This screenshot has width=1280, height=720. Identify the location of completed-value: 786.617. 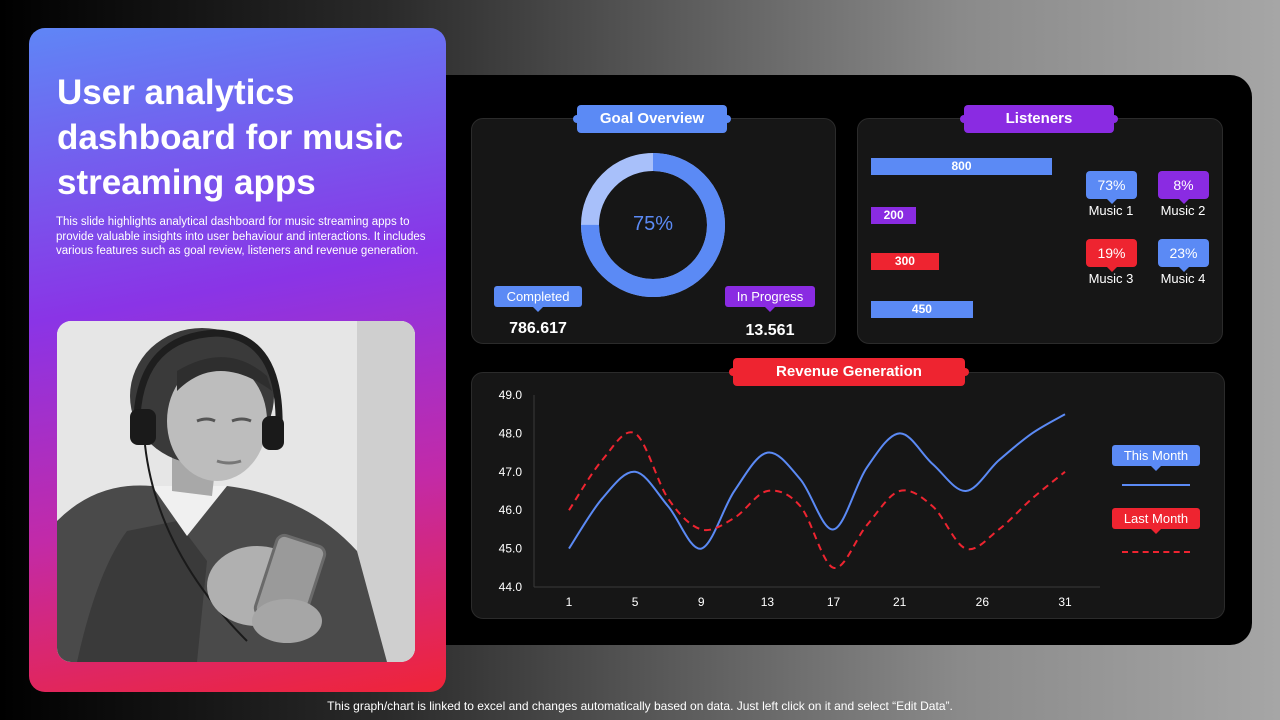
(538, 328).